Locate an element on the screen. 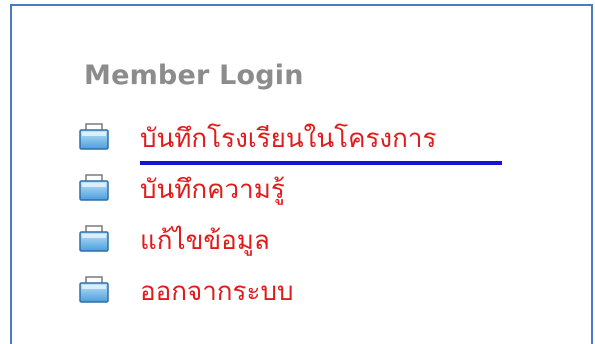  menu-item-edit-info: แก้ไขข้อมูล is located at coordinates (257, 248).